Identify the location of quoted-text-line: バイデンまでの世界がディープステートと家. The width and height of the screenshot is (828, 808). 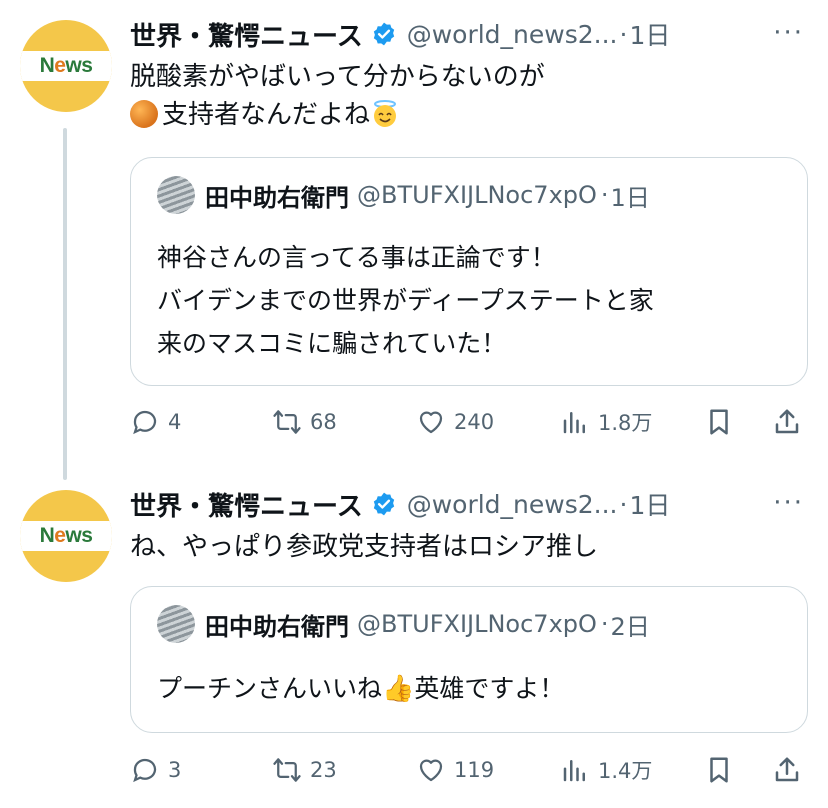
(405, 300).